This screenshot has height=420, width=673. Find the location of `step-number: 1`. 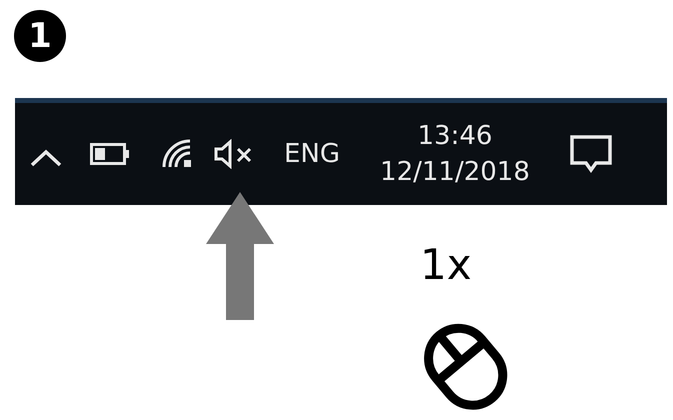

step-number: 1 is located at coordinates (40, 36).